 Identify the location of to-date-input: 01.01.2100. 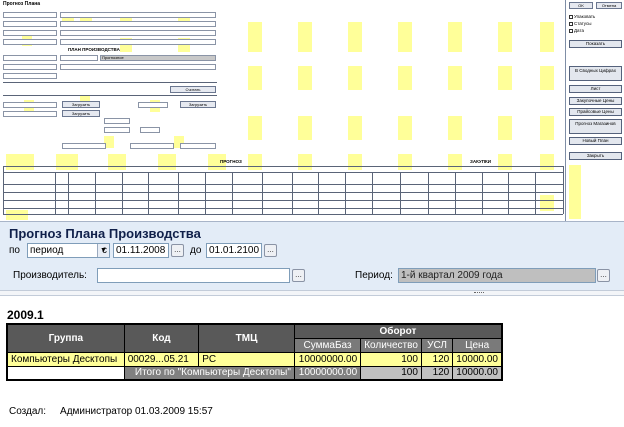
(234, 250).